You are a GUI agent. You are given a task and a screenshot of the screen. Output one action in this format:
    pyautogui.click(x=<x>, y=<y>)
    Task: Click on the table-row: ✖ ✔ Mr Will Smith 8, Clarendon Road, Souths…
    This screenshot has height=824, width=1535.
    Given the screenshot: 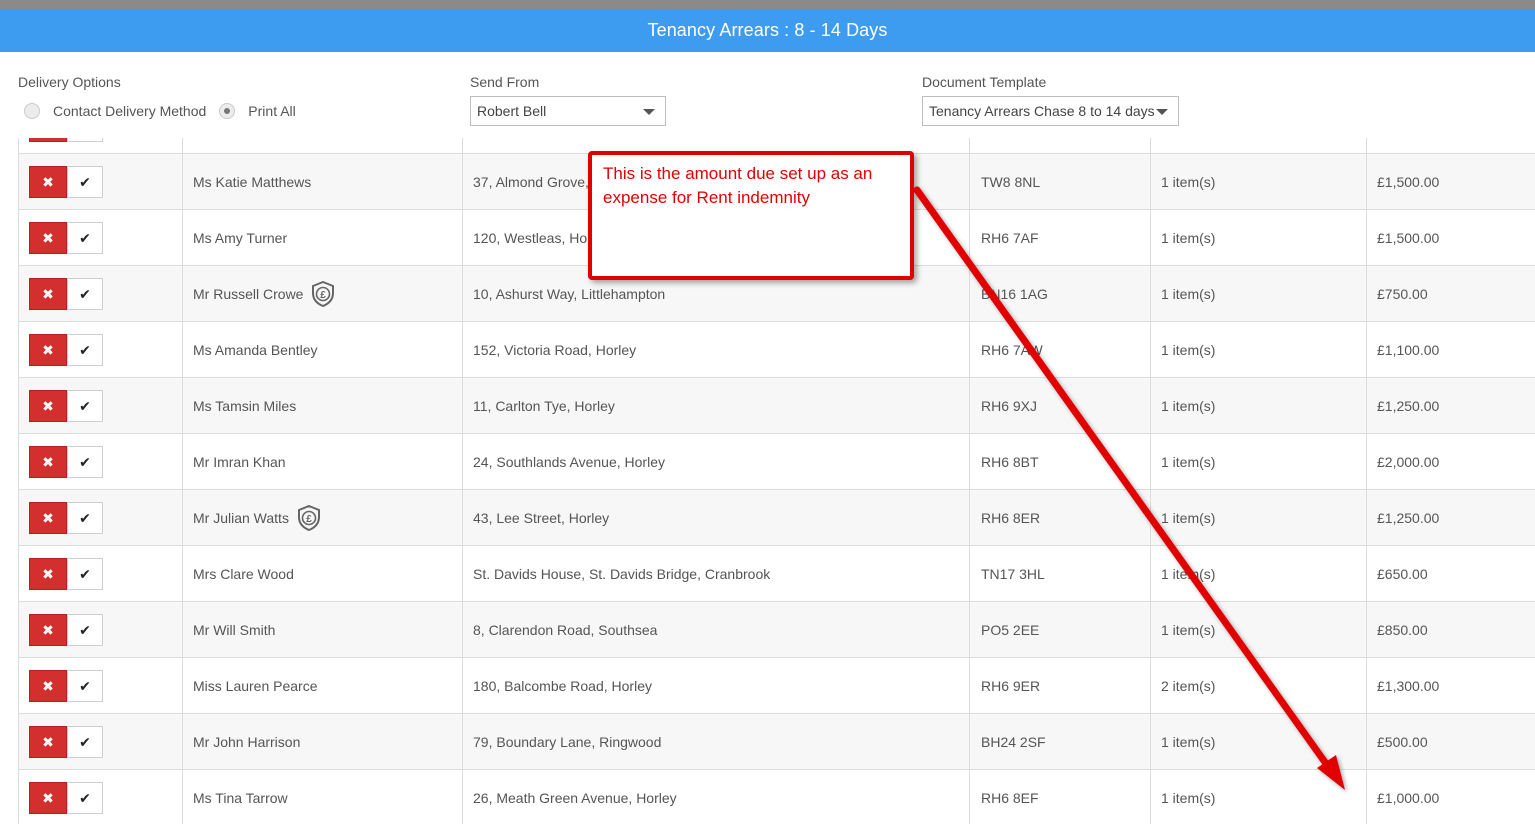 What is the action you would take?
    pyautogui.click(x=777, y=630)
    